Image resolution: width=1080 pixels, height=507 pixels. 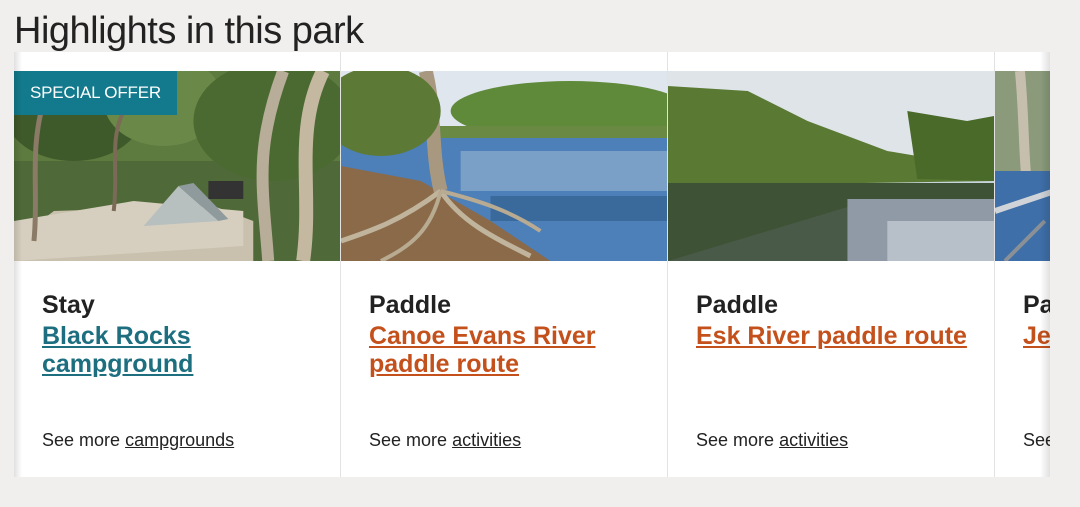 What do you see at coordinates (1022, 166) in the screenshot?
I see `jetty-photo` at bounding box center [1022, 166].